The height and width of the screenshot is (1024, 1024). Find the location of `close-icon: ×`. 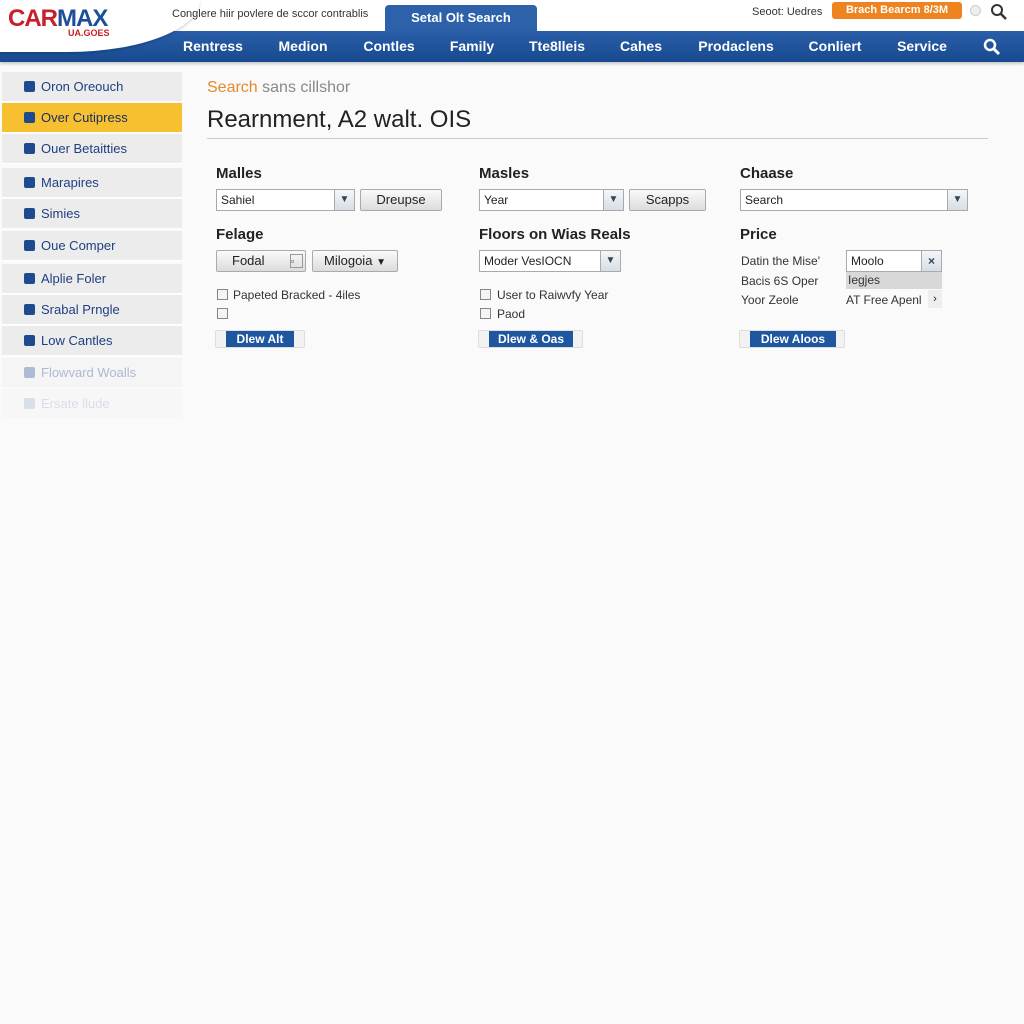

close-icon: × is located at coordinates (931, 261).